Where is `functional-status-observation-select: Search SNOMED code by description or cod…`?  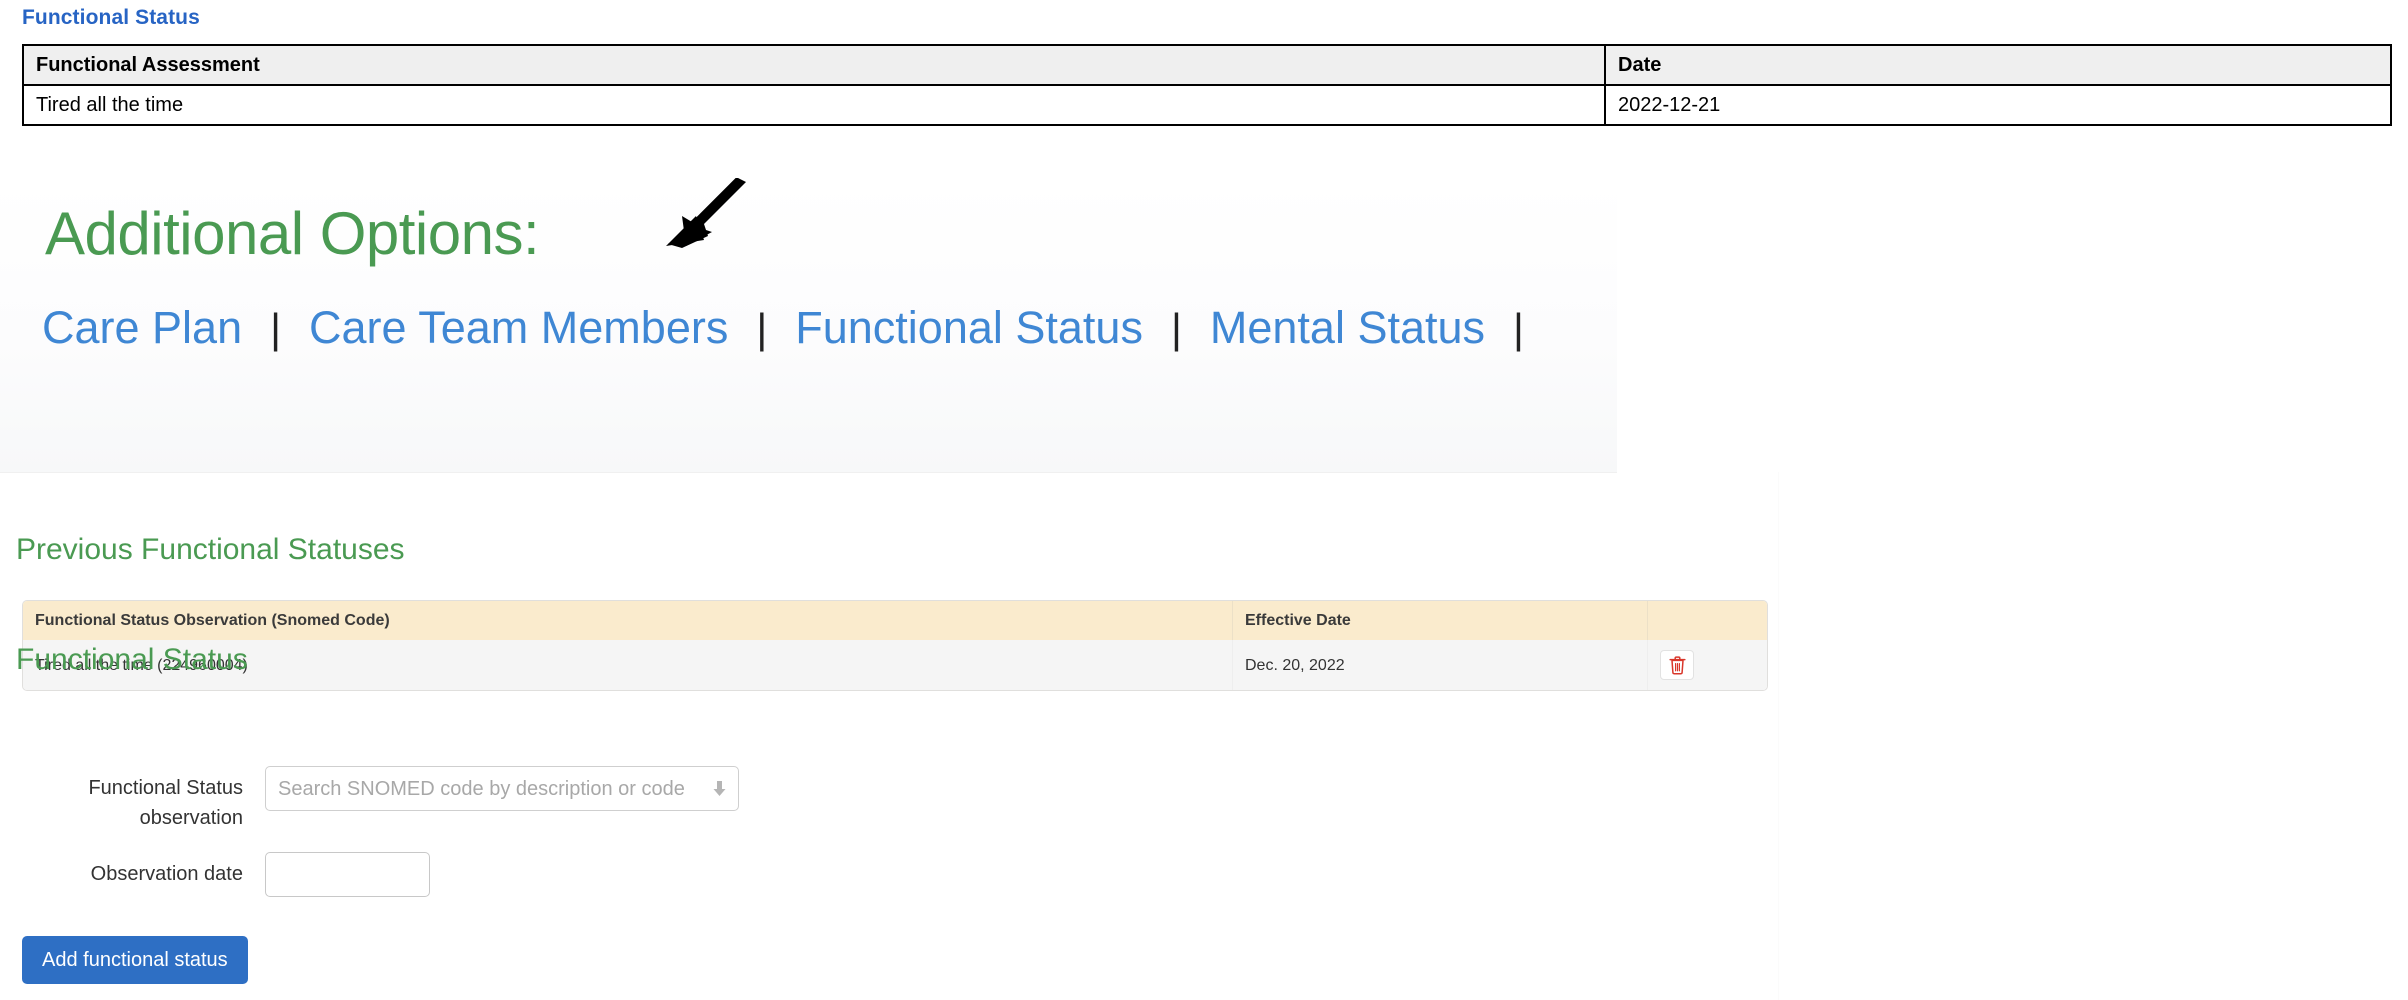
functional-status-observation-select: Search SNOMED code by description or cod… is located at coordinates (502, 788).